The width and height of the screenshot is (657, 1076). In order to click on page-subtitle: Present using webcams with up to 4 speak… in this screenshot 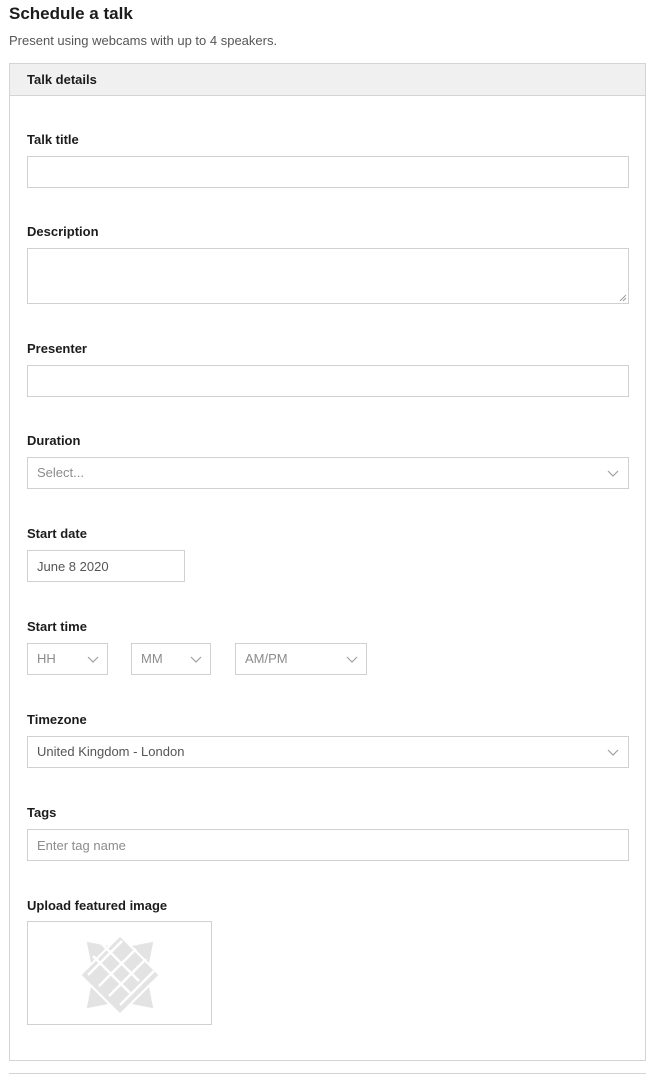, I will do `click(143, 40)`.